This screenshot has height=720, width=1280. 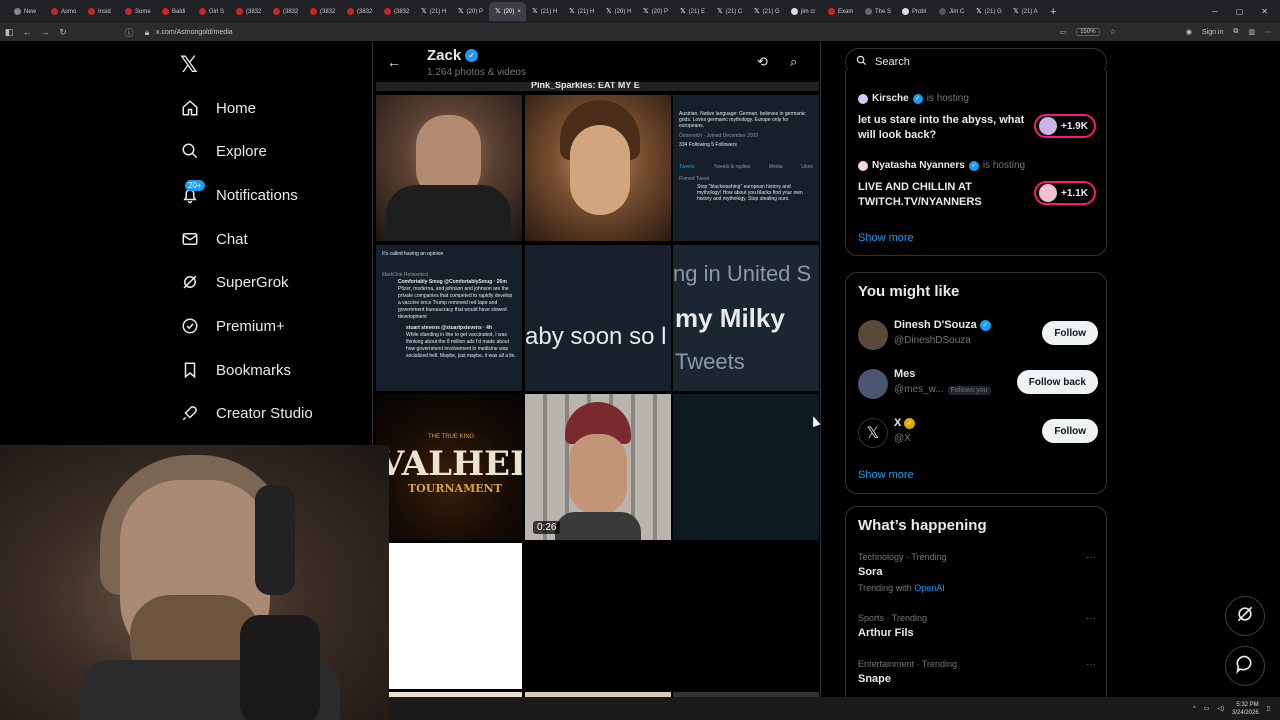 What do you see at coordinates (519, 12) in the screenshot?
I see `close-tab-icon: ×` at bounding box center [519, 12].